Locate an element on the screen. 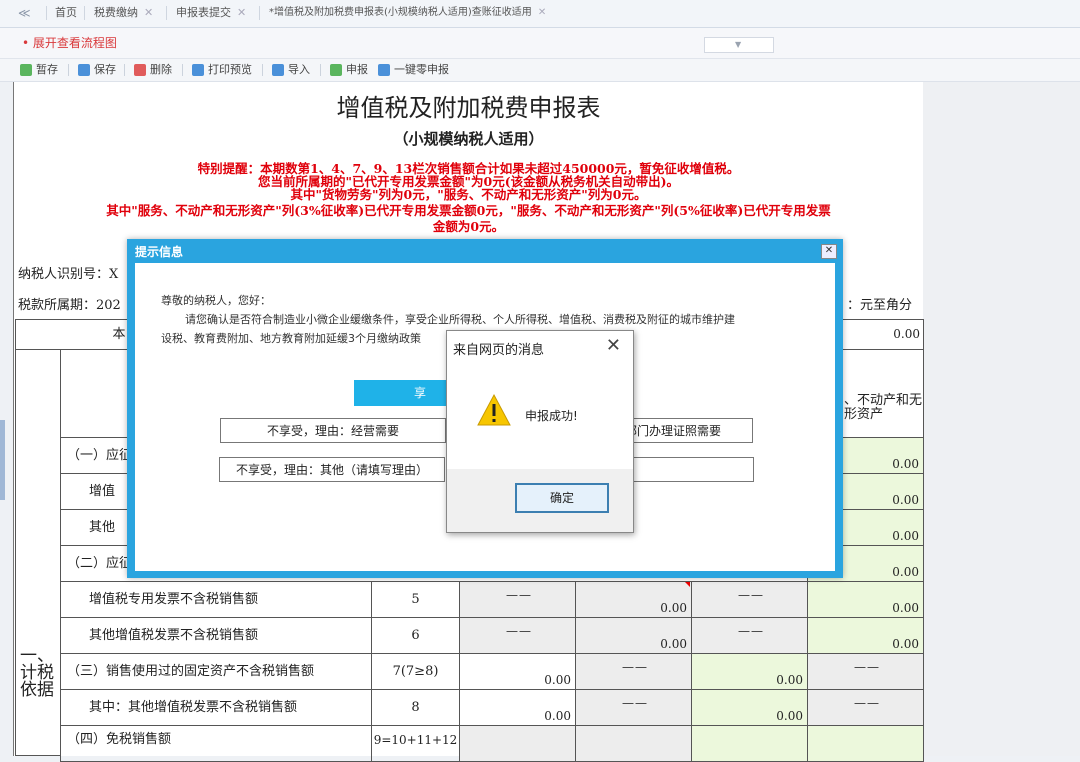 This screenshot has height=762, width=1080. ok-button: 确定 is located at coordinates (562, 498).